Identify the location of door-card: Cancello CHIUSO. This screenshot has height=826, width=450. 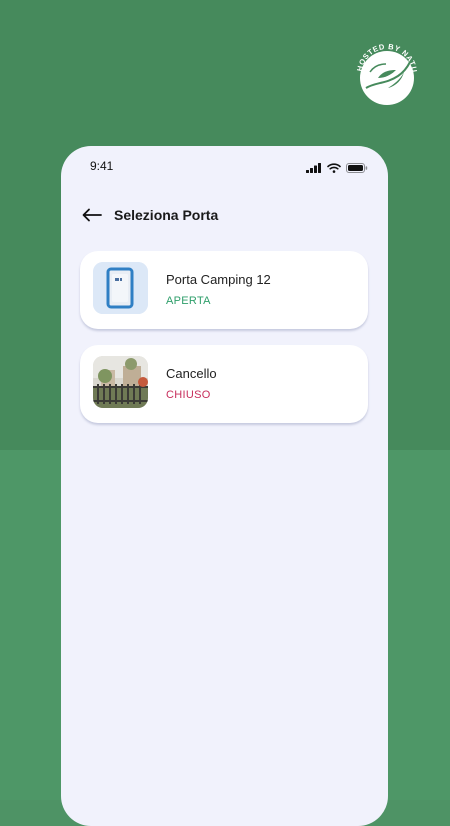
(224, 384).